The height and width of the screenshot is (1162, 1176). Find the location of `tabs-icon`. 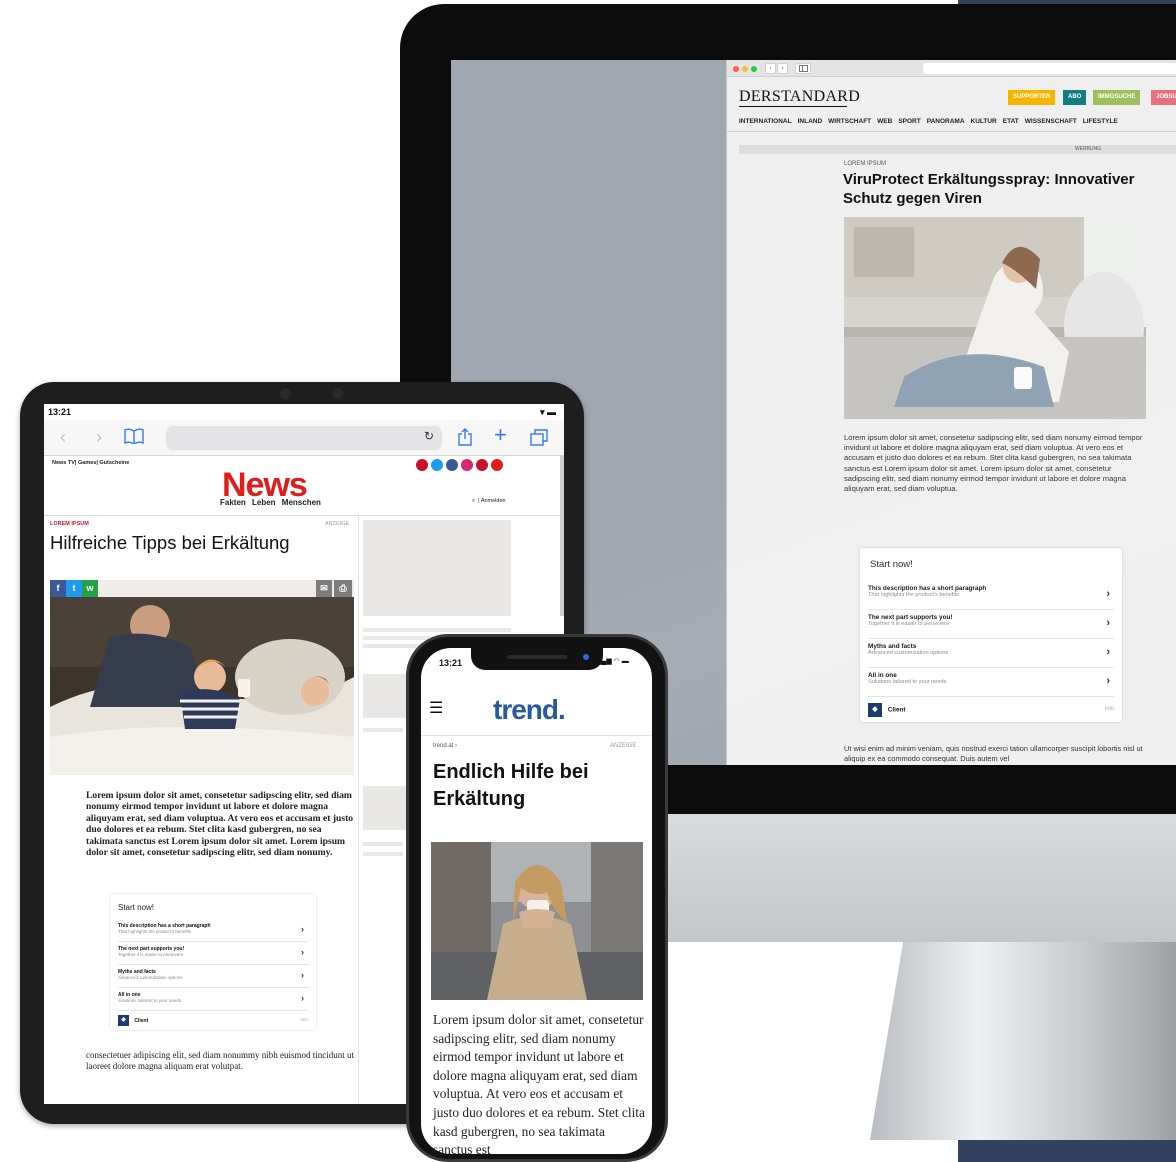

tabs-icon is located at coordinates (539, 439).